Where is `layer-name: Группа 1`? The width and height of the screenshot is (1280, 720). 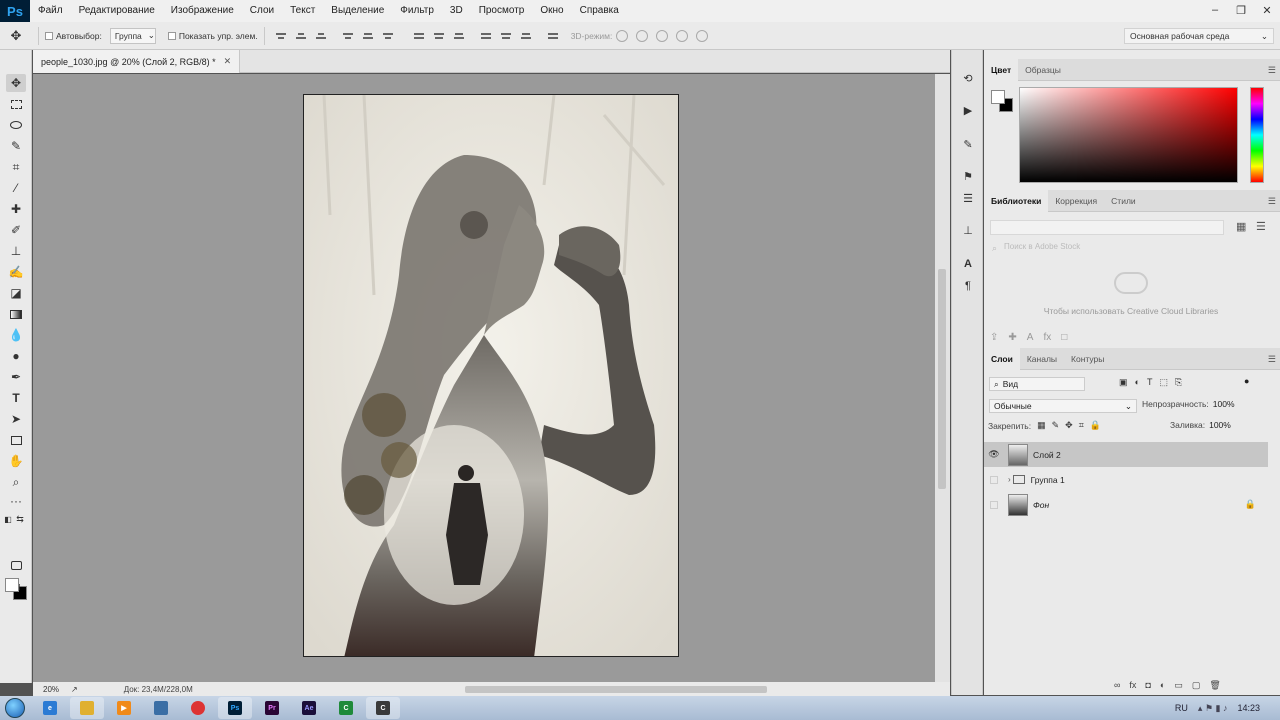
layer-name: Группа 1 is located at coordinates (1149, 480).